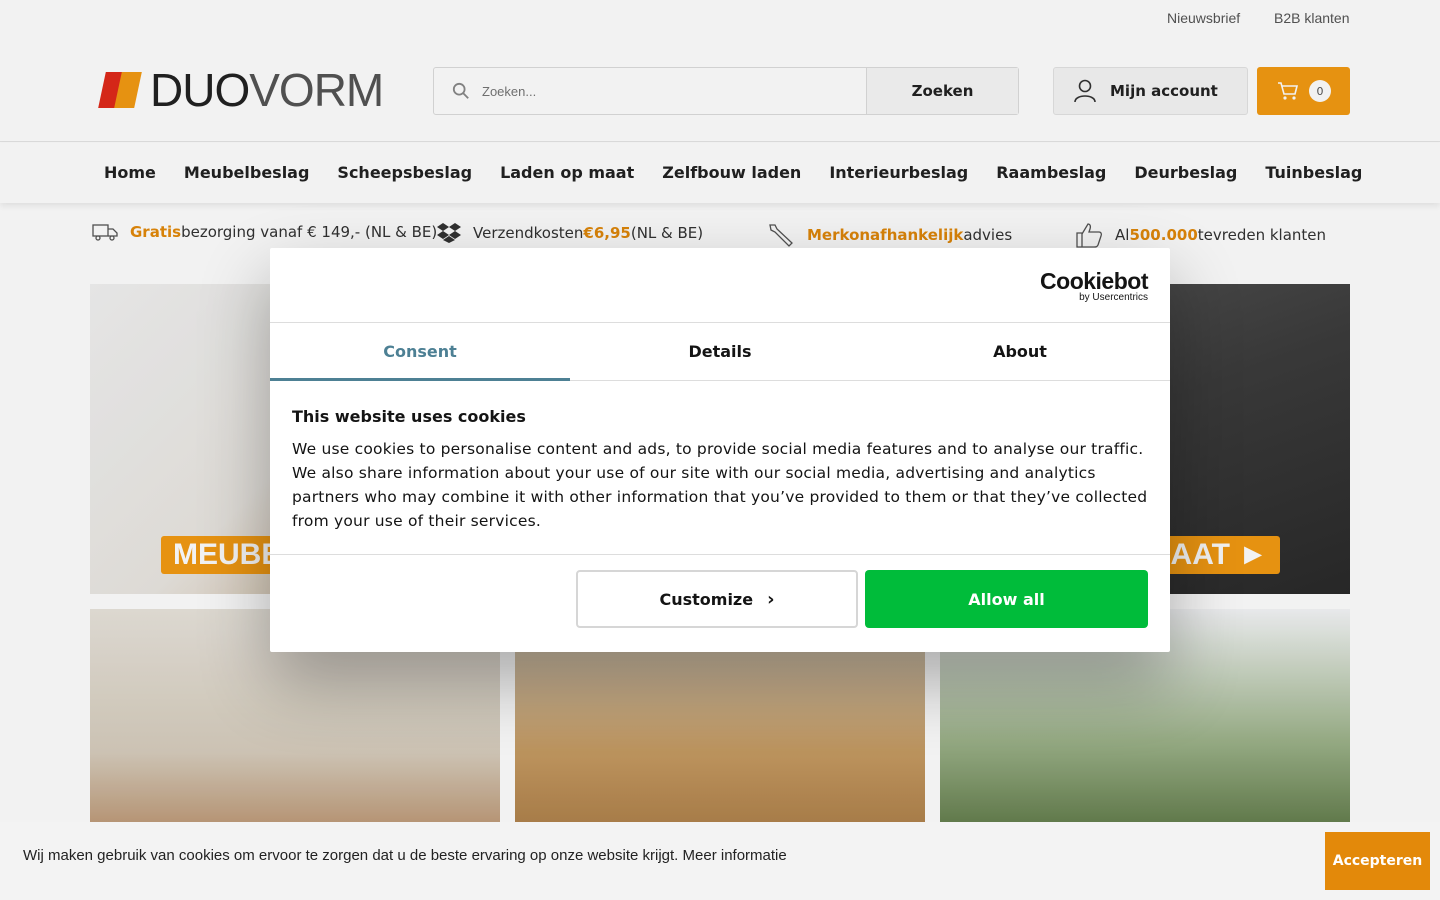 The image size is (1440, 900). Describe the element at coordinates (1006, 599) in the screenshot. I see `allow-all-button: Allow all` at that location.